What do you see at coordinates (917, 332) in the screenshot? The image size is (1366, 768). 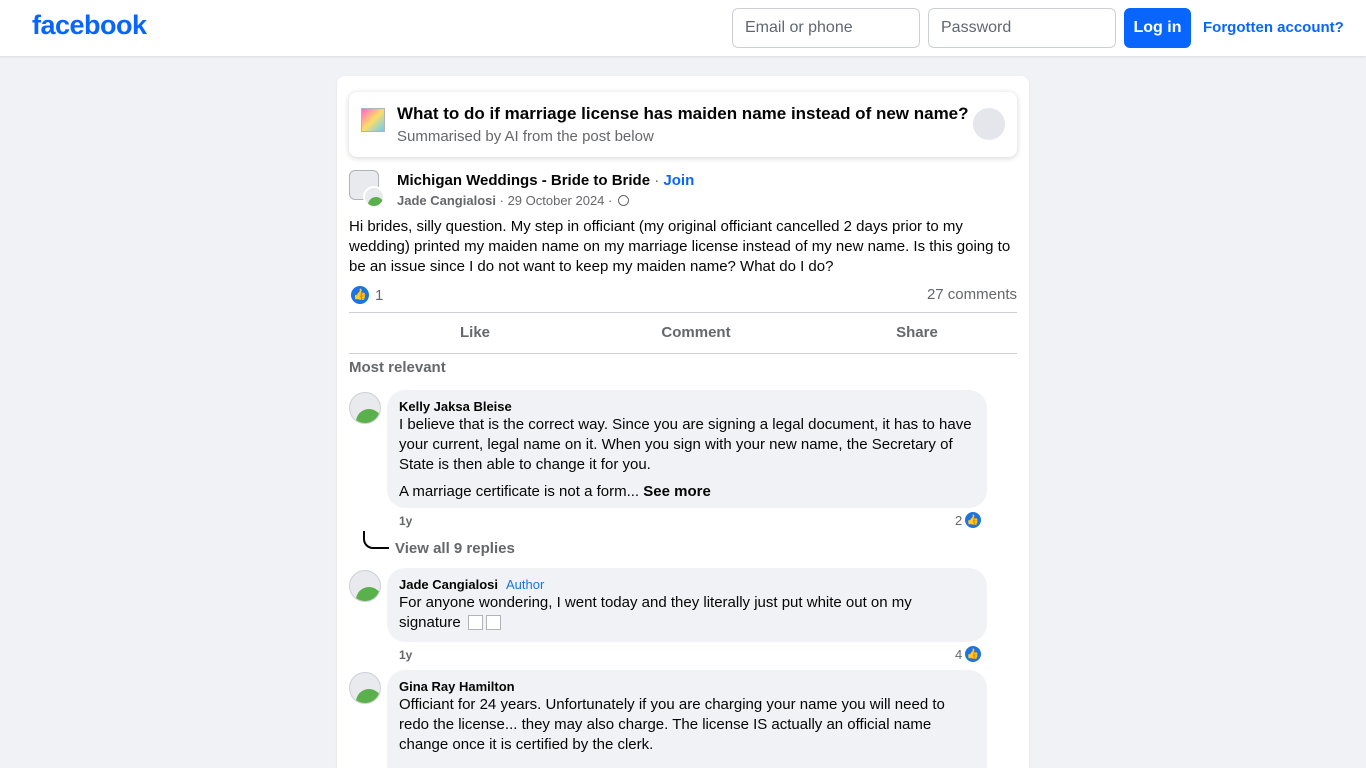 I see `share-button: Share` at bounding box center [917, 332].